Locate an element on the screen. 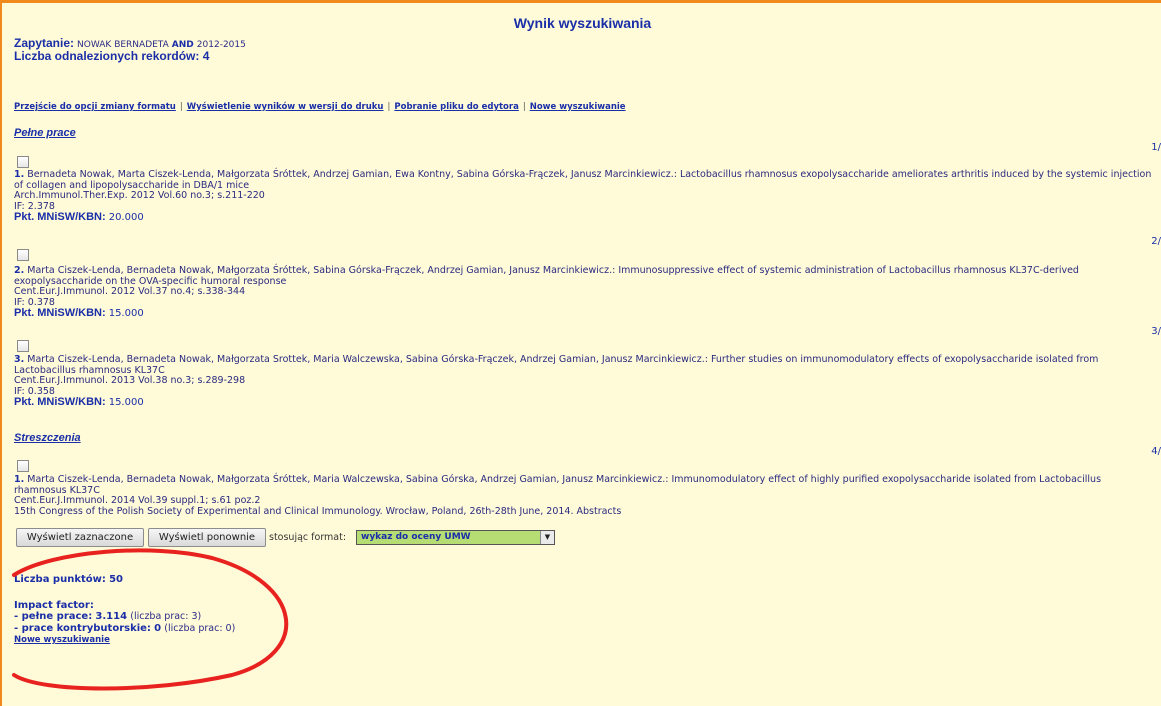 The image size is (1161, 706). impact-factor-heading: Impact factor: is located at coordinates (54, 605).